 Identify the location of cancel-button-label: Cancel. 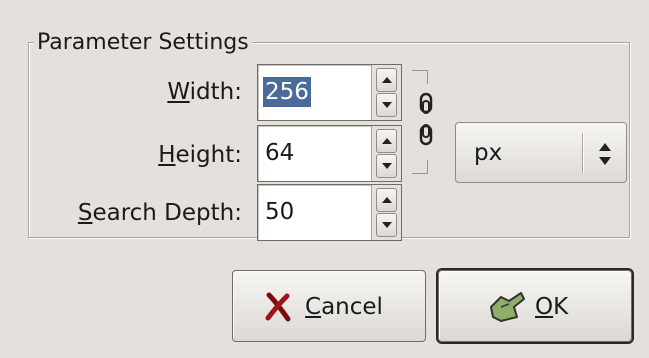
(344, 307).